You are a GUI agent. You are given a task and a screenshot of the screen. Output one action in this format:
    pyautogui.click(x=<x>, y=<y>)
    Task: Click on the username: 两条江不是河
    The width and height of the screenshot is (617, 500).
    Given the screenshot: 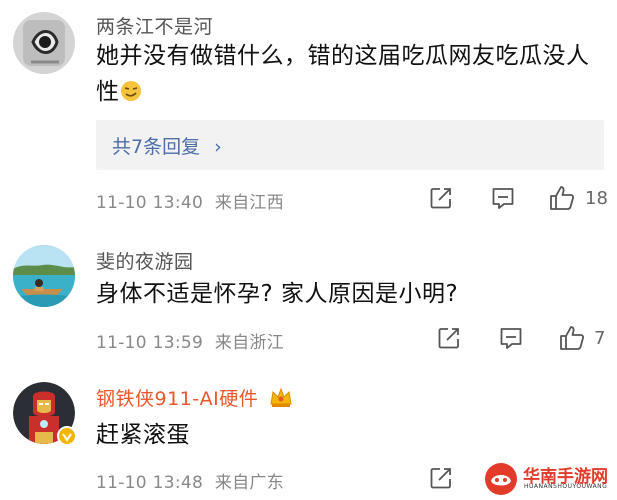 What is the action you would take?
    pyautogui.click(x=154, y=25)
    